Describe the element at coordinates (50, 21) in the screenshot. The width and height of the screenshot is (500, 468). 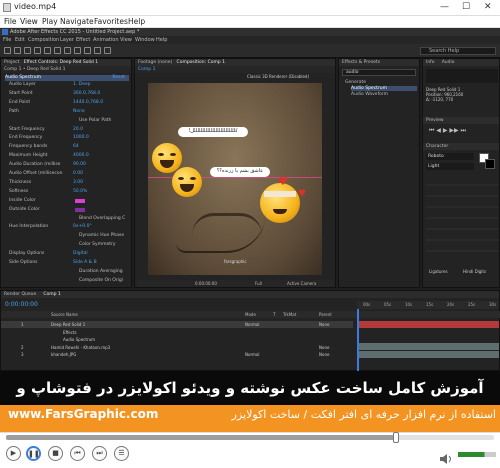
I see `menu-play: Play` at that location.